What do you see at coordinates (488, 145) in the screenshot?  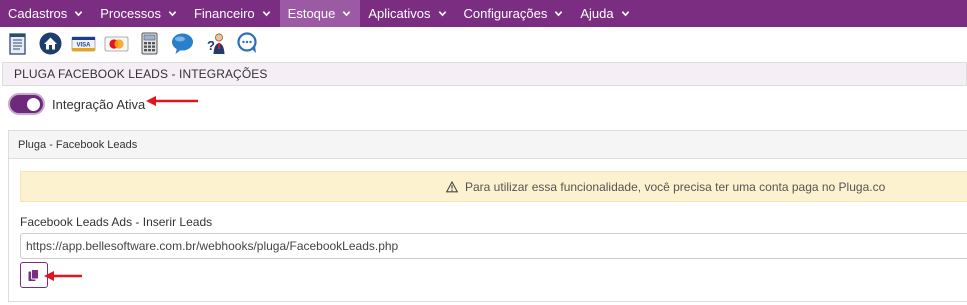 I see `panel-heading: Pluga - Facebook Leads` at bounding box center [488, 145].